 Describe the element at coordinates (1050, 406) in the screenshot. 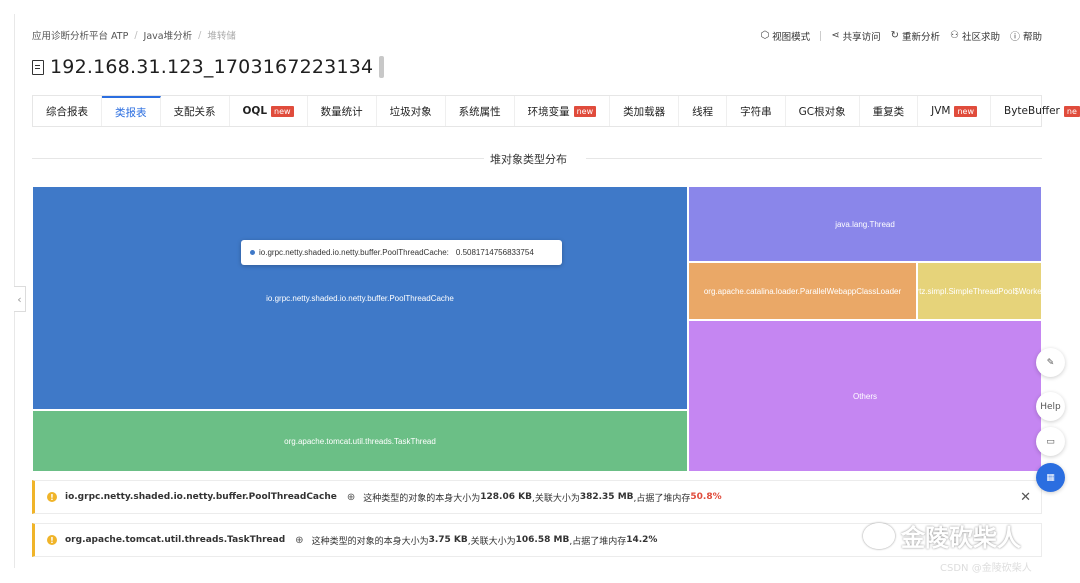

I see `help-fab: Help` at that location.